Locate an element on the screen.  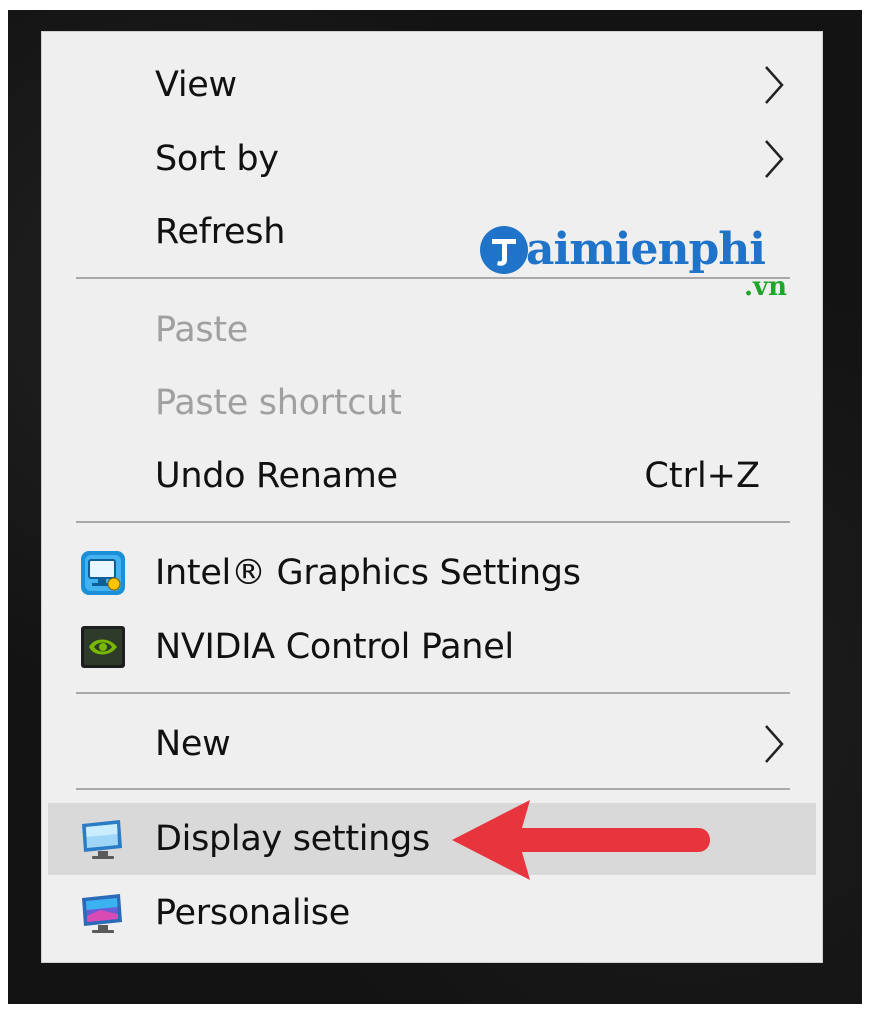
menu-item-label: Paste is located at coordinates (201, 330).